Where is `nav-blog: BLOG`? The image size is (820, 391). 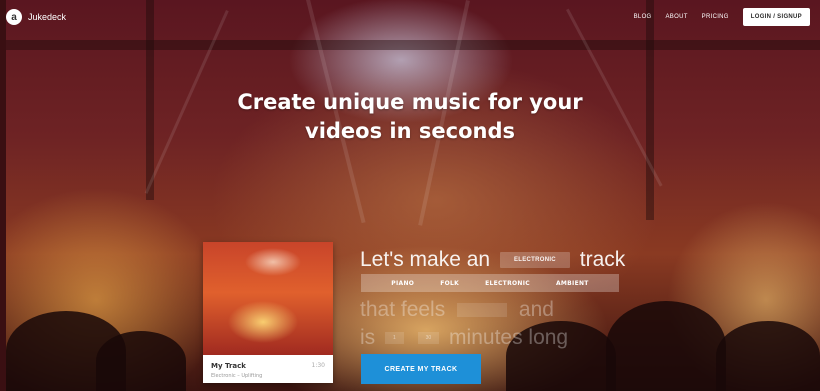 nav-blog: BLOG is located at coordinates (643, 17).